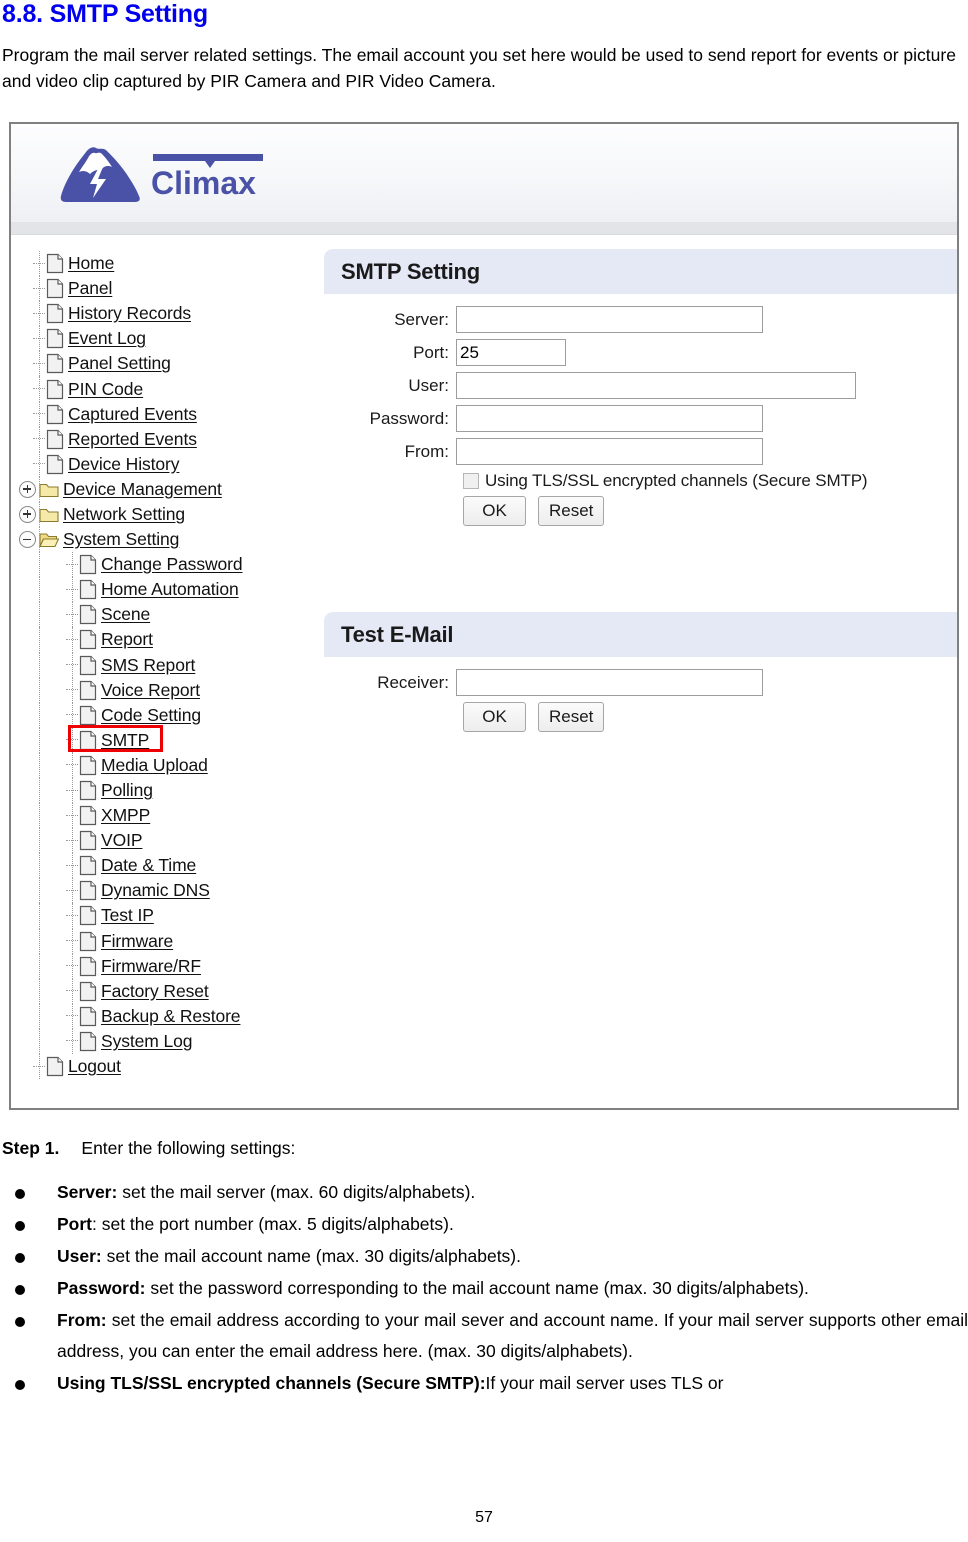 Image resolution: width=968 pixels, height=1542 pixels. I want to click on tree-item-date-time: Date & Time, so click(164, 866).